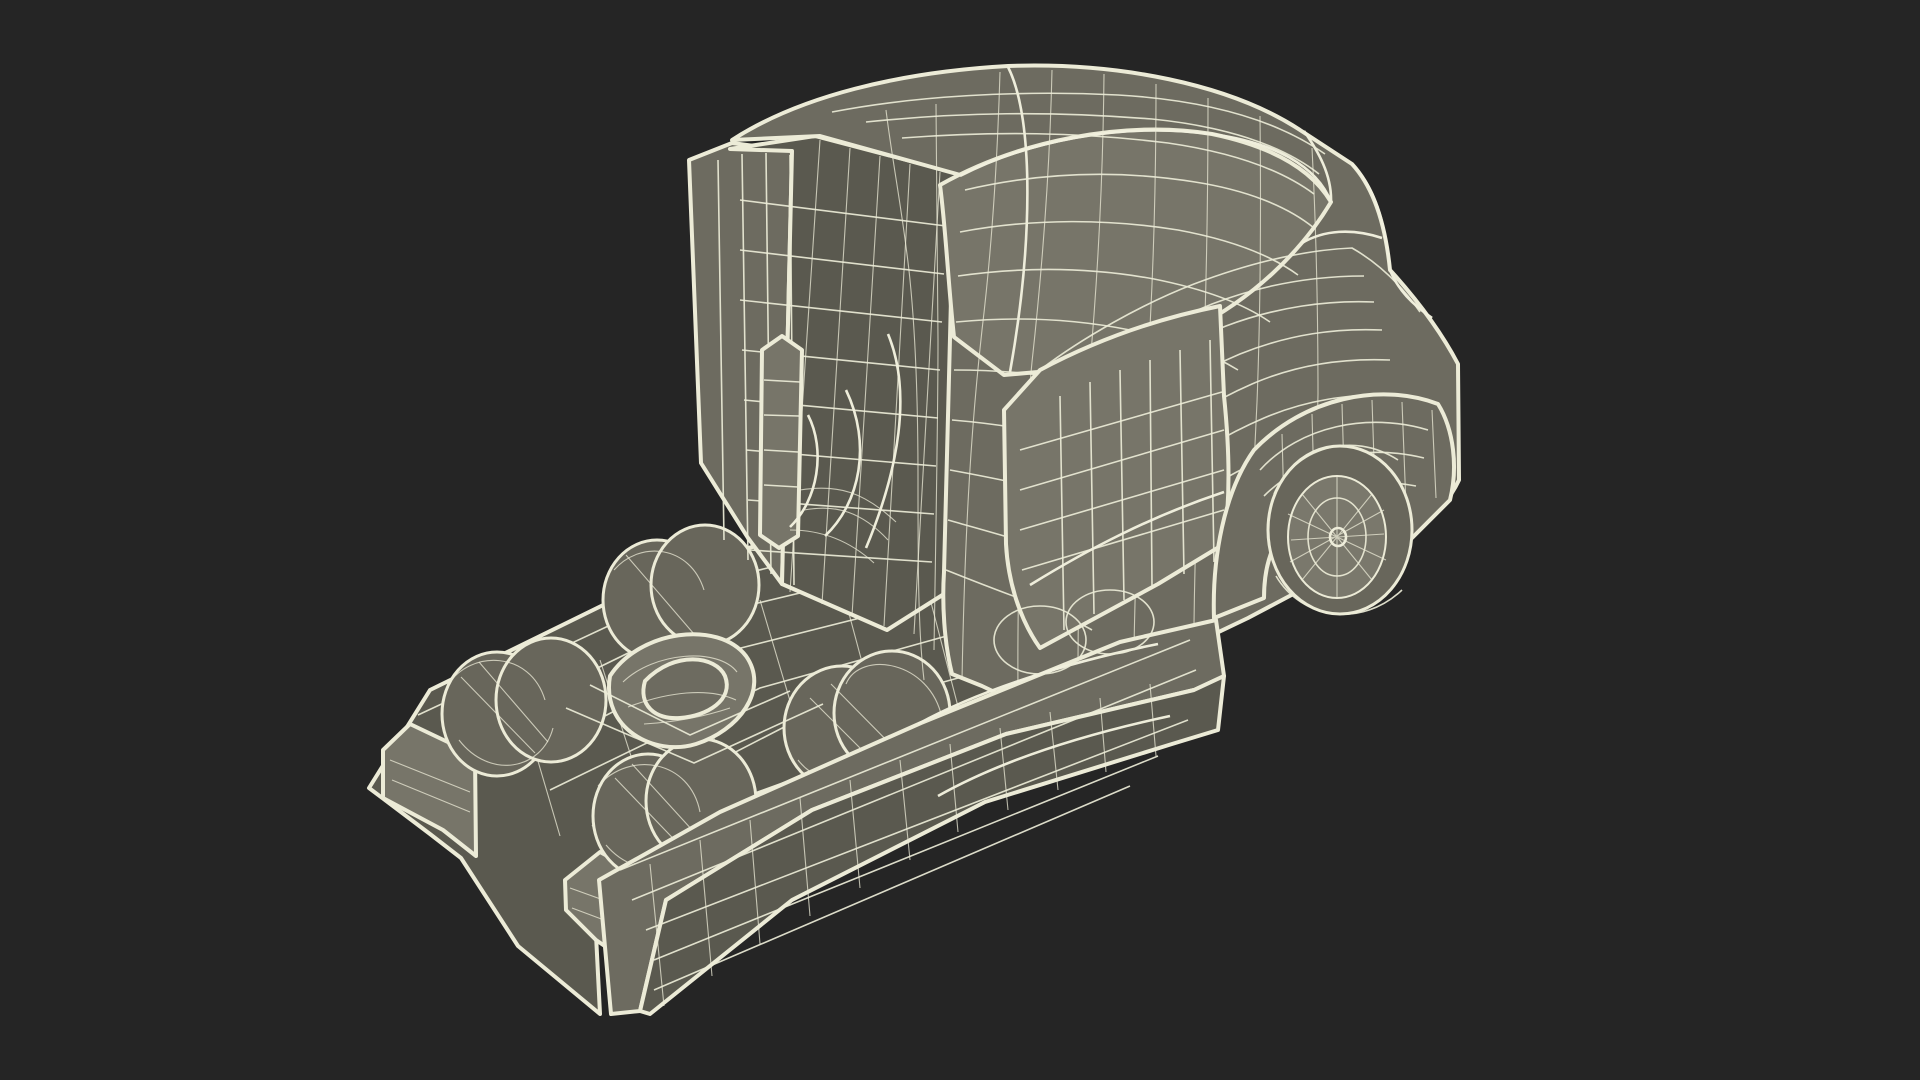 The image size is (1920, 1080). I want to click on front-wheel, so click(1340, 530).